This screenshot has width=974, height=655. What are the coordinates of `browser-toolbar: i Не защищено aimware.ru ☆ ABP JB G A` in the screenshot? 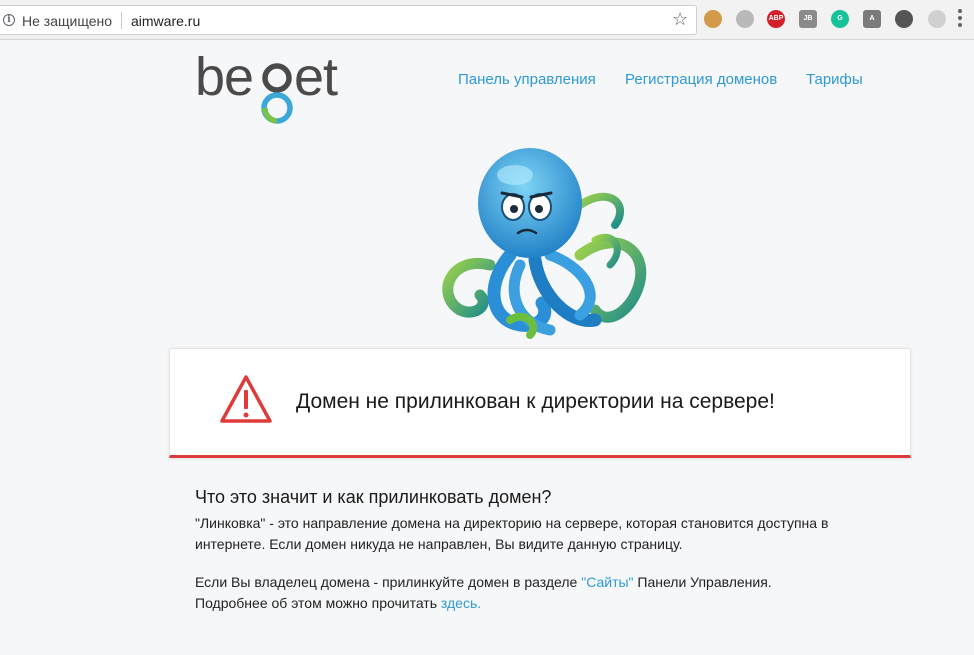 It's located at (487, 20).